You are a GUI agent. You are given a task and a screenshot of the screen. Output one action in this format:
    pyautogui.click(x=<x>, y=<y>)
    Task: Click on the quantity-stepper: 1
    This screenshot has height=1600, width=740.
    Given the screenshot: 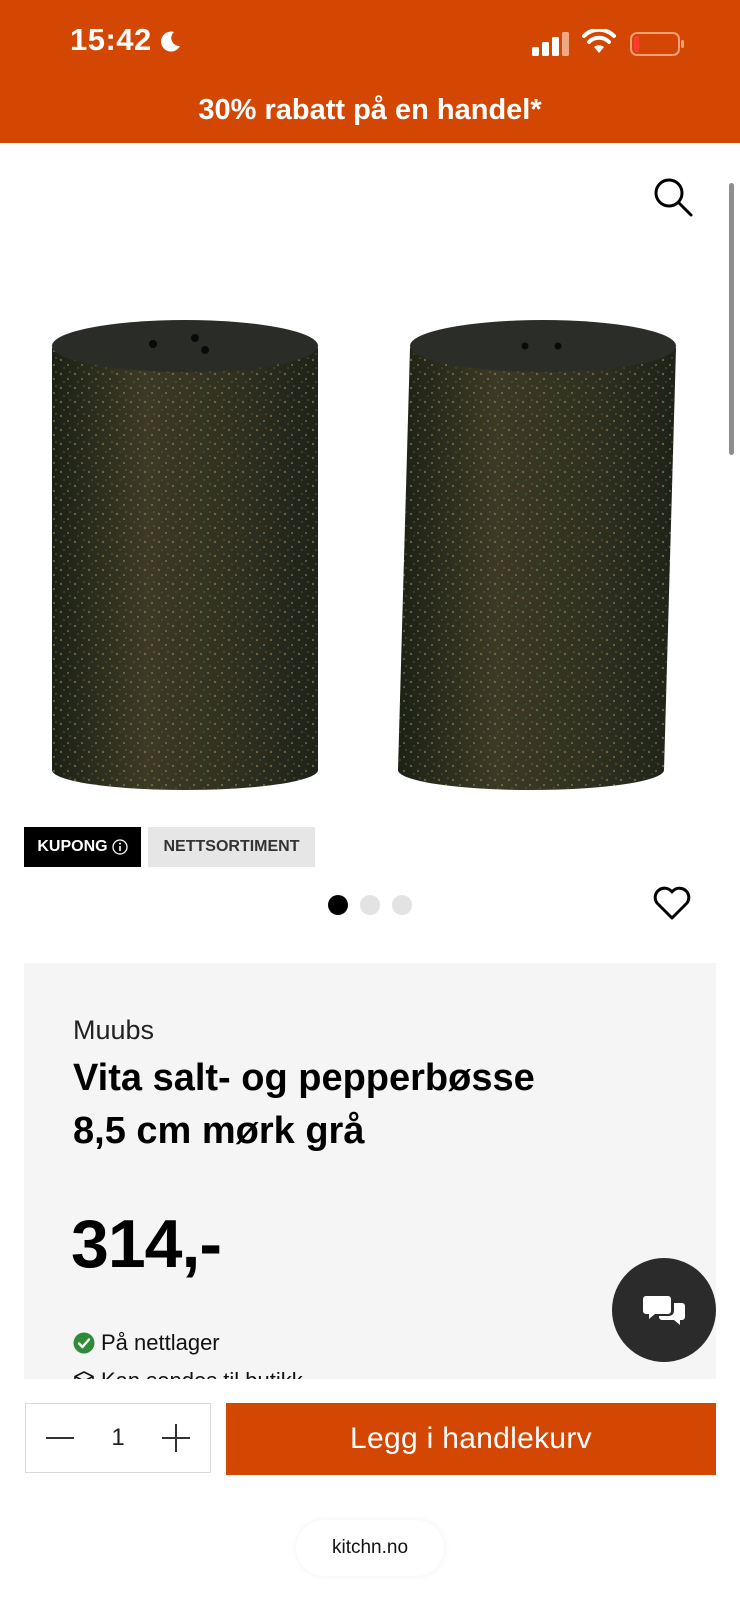 What is the action you would take?
    pyautogui.click(x=118, y=1438)
    